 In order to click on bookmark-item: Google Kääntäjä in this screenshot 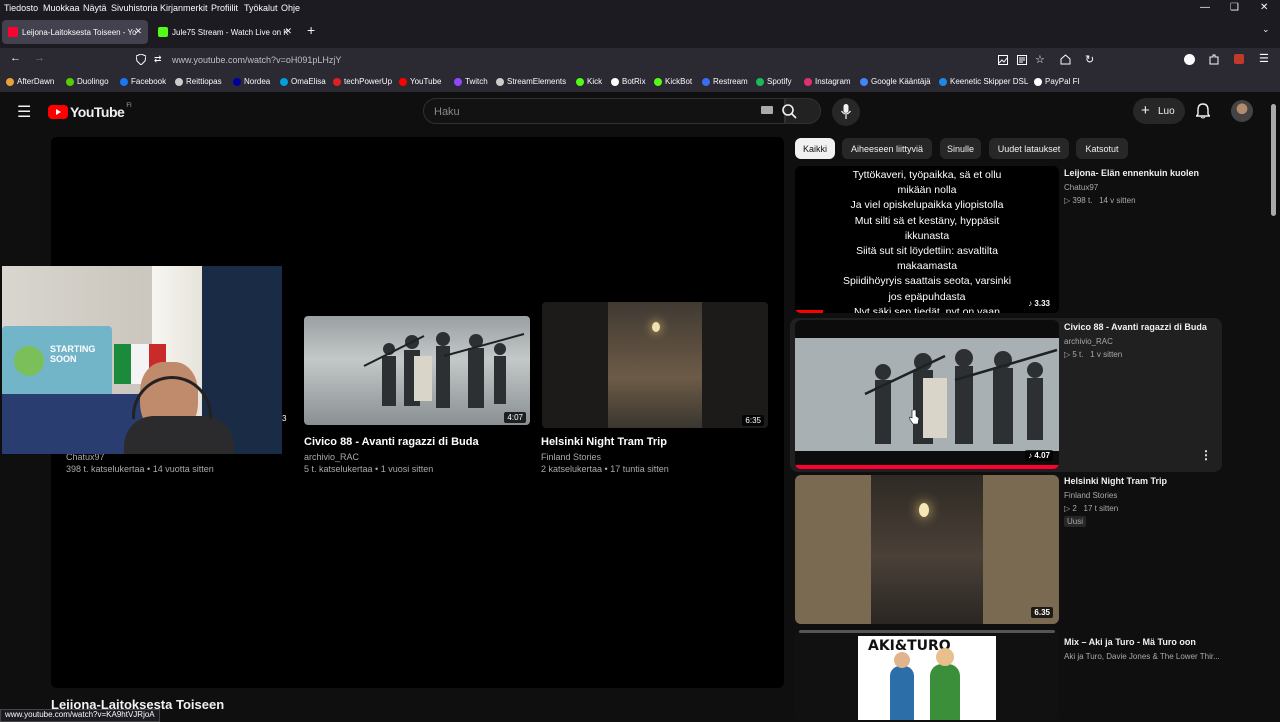, I will do `click(895, 81)`.